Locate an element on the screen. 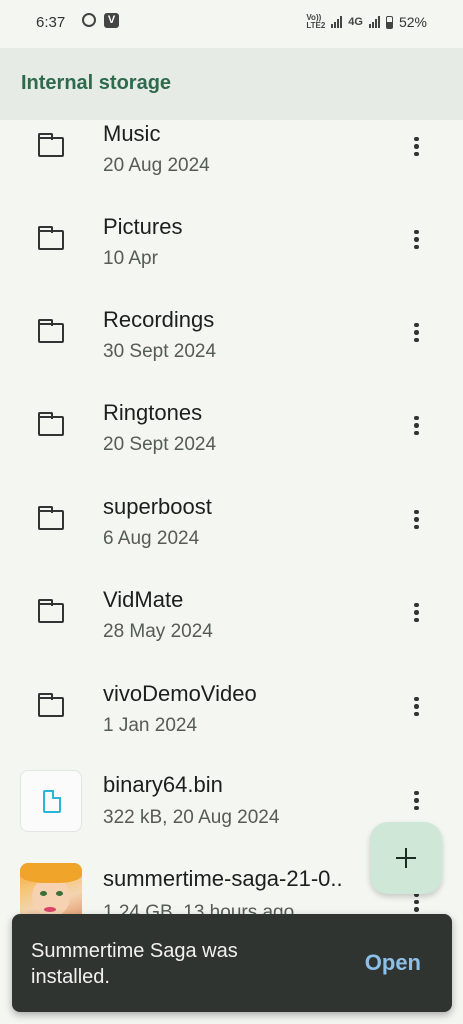  app-bar: Internal storage is located at coordinates (231, 84).